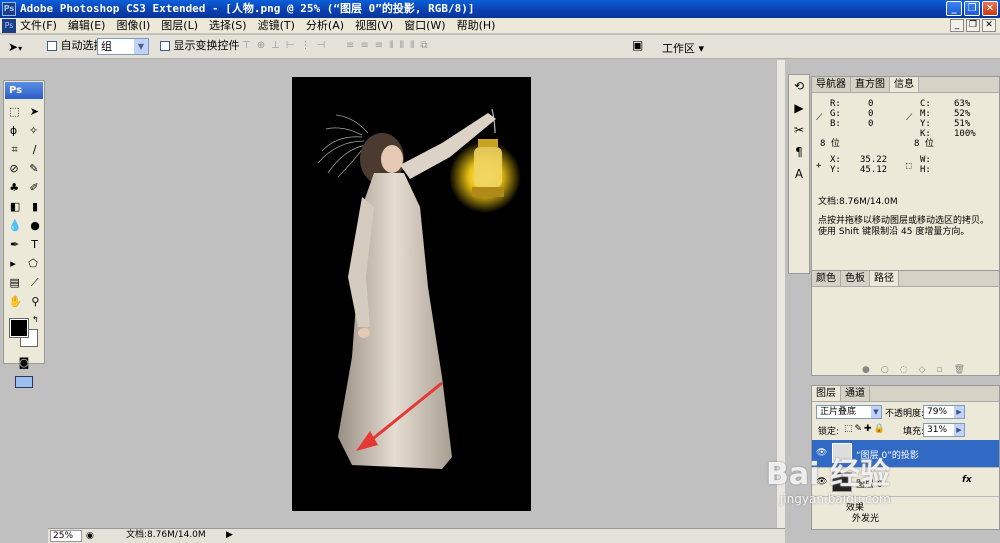  Describe the element at coordinates (14, 187) in the screenshot. I see `stamp-tool-icon: ♣` at that location.